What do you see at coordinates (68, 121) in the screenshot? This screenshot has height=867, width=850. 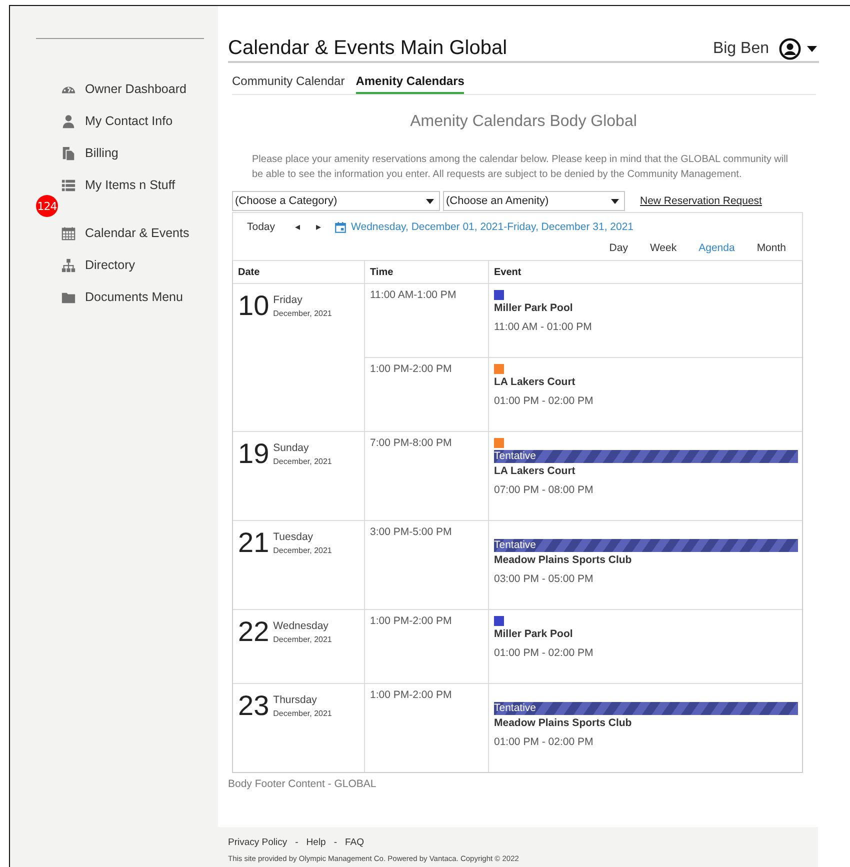 I see `person-icon` at bounding box center [68, 121].